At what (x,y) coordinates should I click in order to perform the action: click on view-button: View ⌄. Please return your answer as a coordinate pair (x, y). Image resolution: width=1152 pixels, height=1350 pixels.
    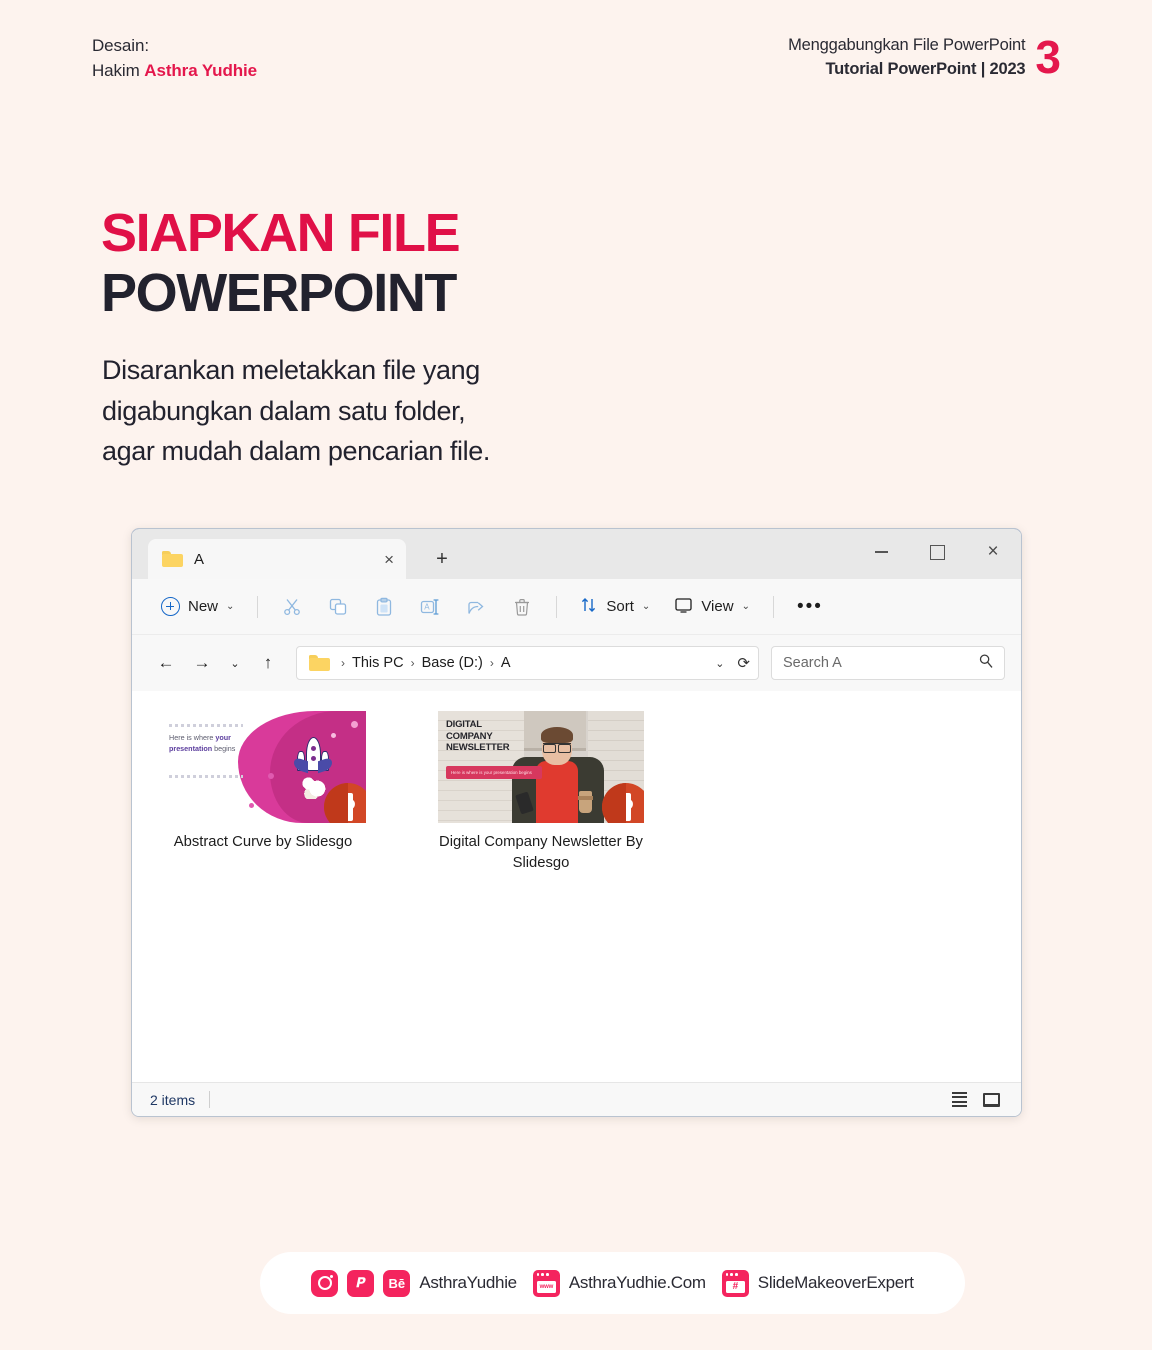
    Looking at the image, I should click on (712, 607).